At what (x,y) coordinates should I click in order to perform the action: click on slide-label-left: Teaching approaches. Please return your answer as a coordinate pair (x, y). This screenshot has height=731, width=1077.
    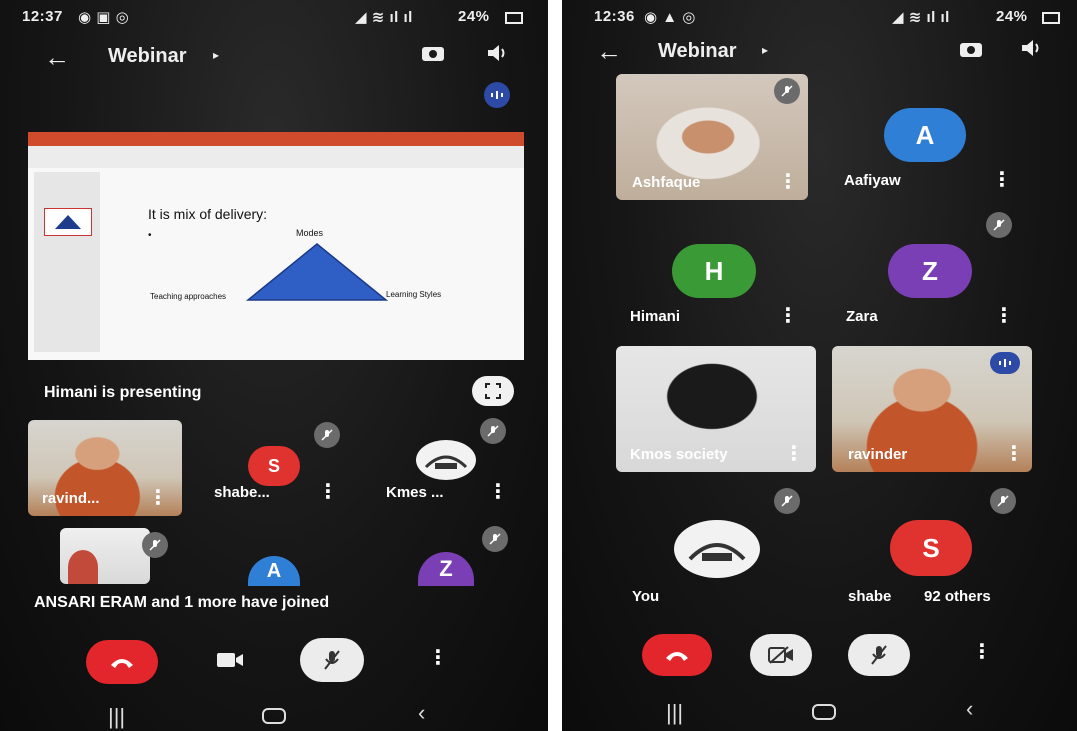
    Looking at the image, I should click on (188, 296).